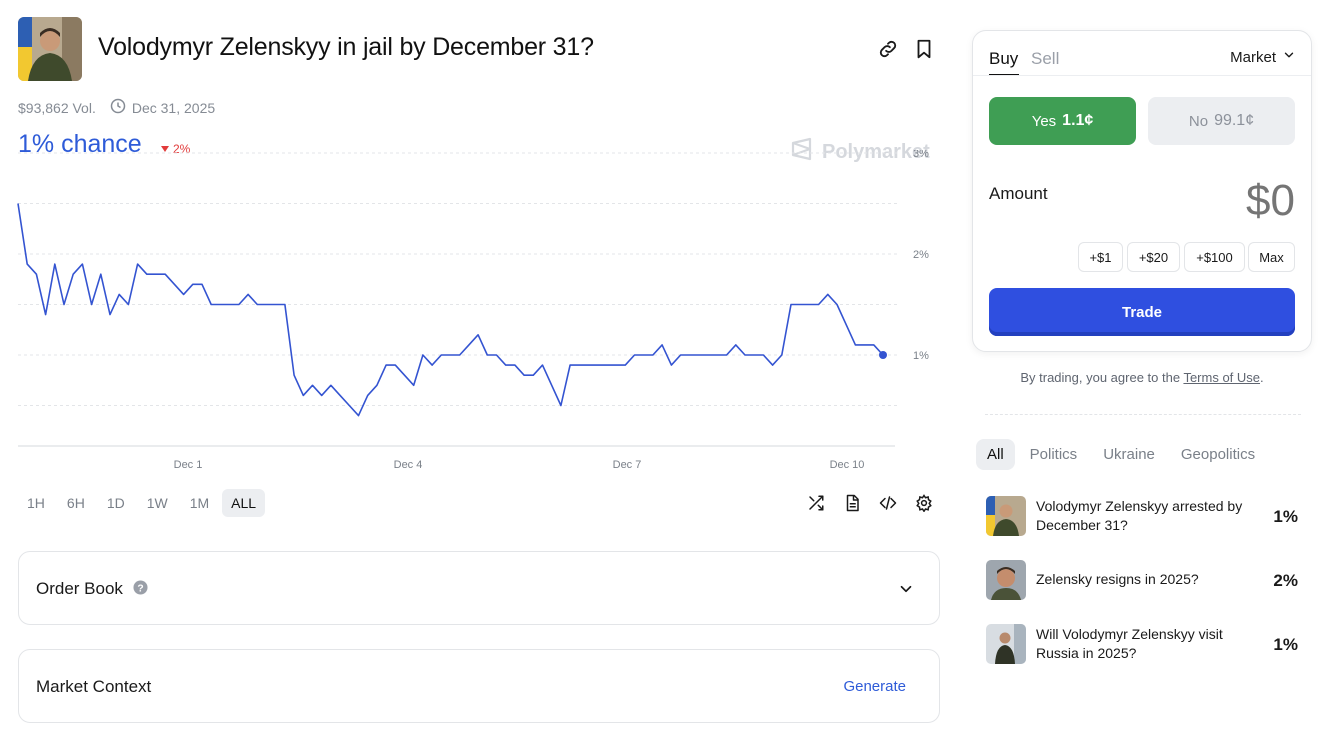  Describe the element at coordinates (50, 49) in the screenshot. I see `market-image` at that location.